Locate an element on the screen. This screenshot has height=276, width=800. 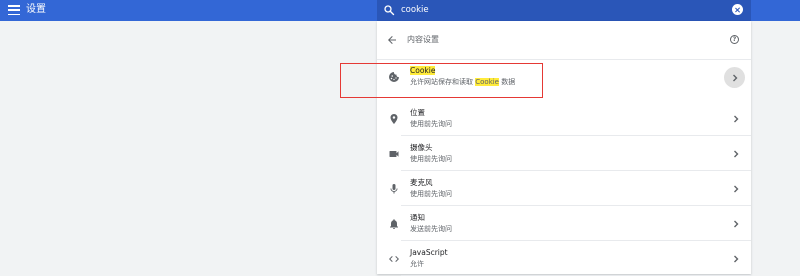
header-title: 内容设置 is located at coordinates (423, 39).